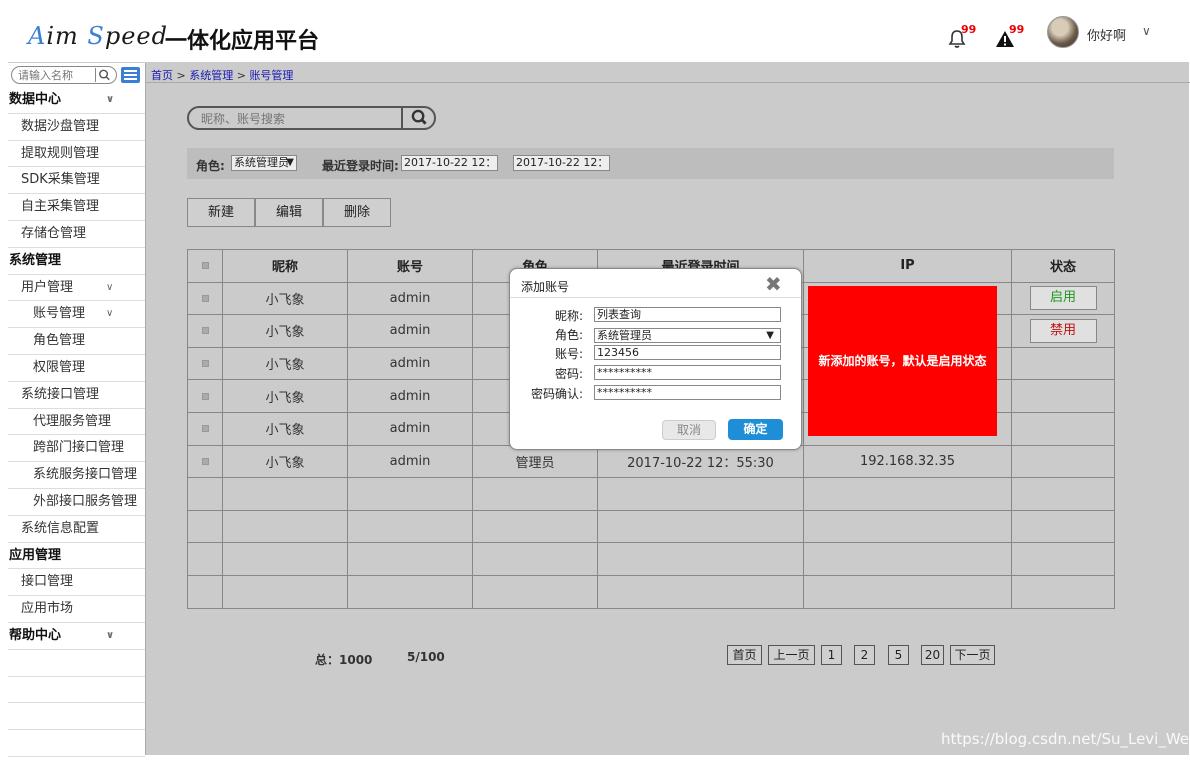 This screenshot has height=760, width=1190. What do you see at coordinates (410, 298) in the screenshot?
I see `table-cell-account: admin` at bounding box center [410, 298].